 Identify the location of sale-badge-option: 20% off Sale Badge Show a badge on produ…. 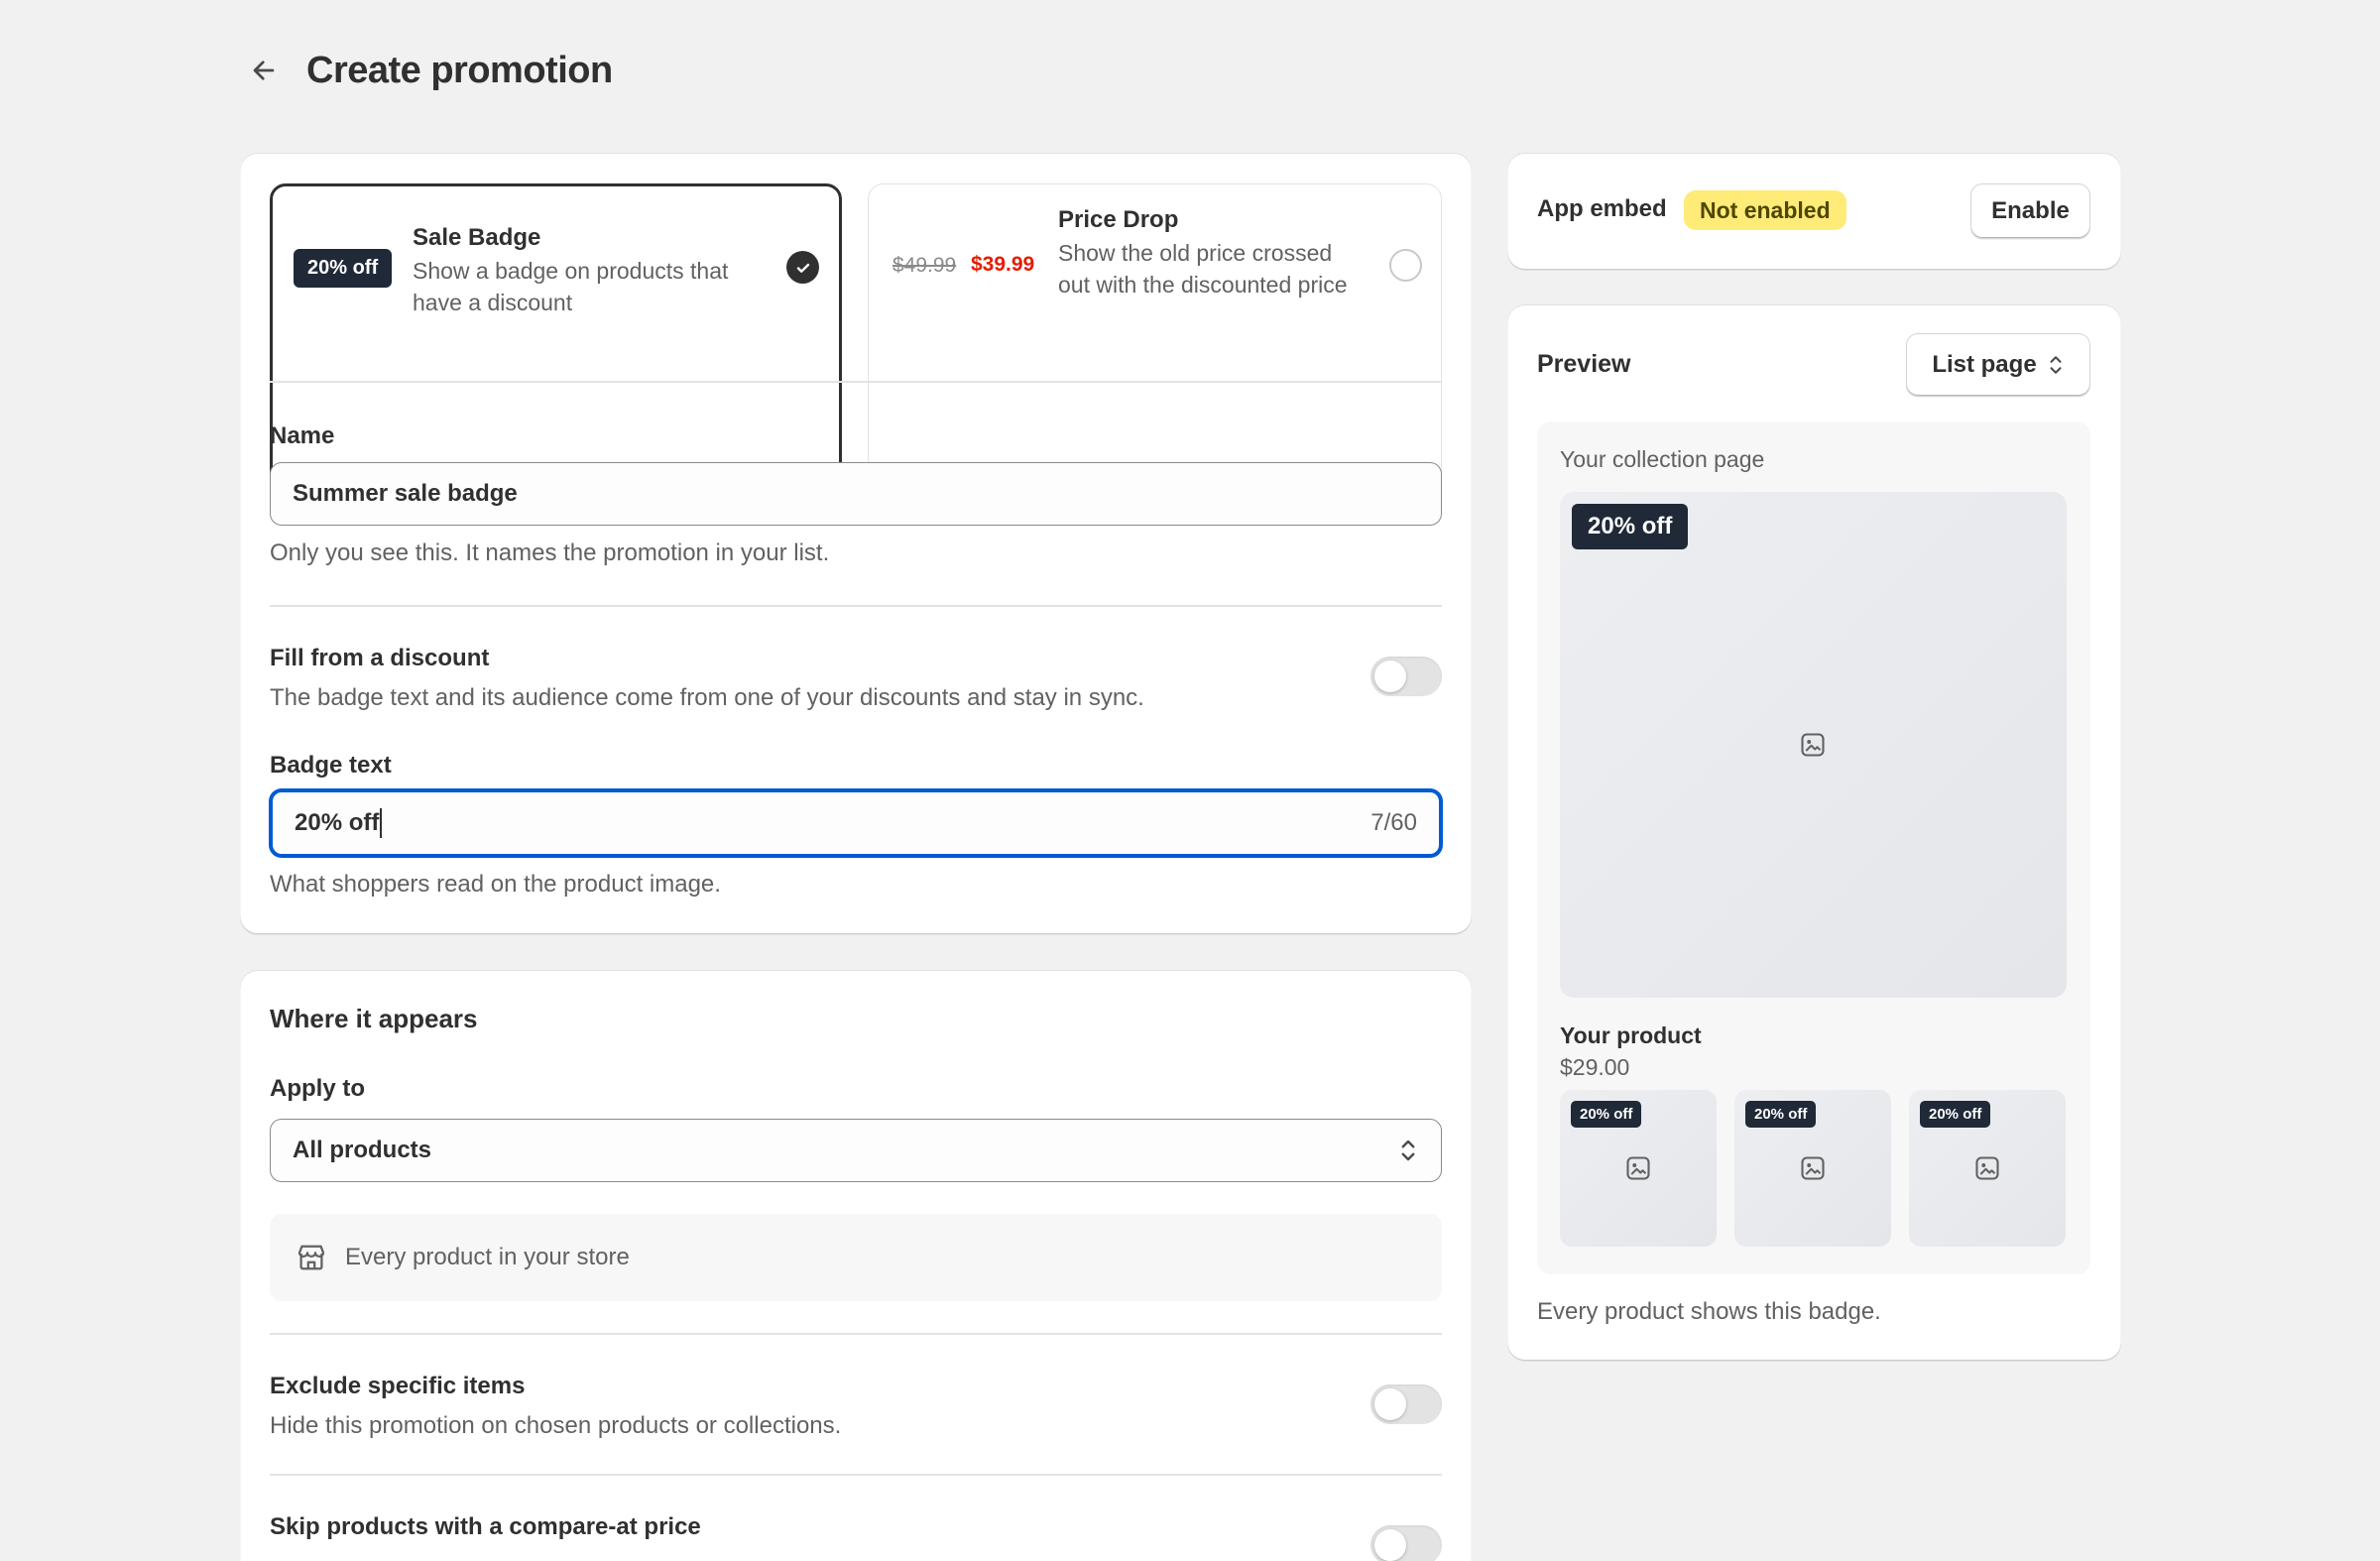
(556, 342).